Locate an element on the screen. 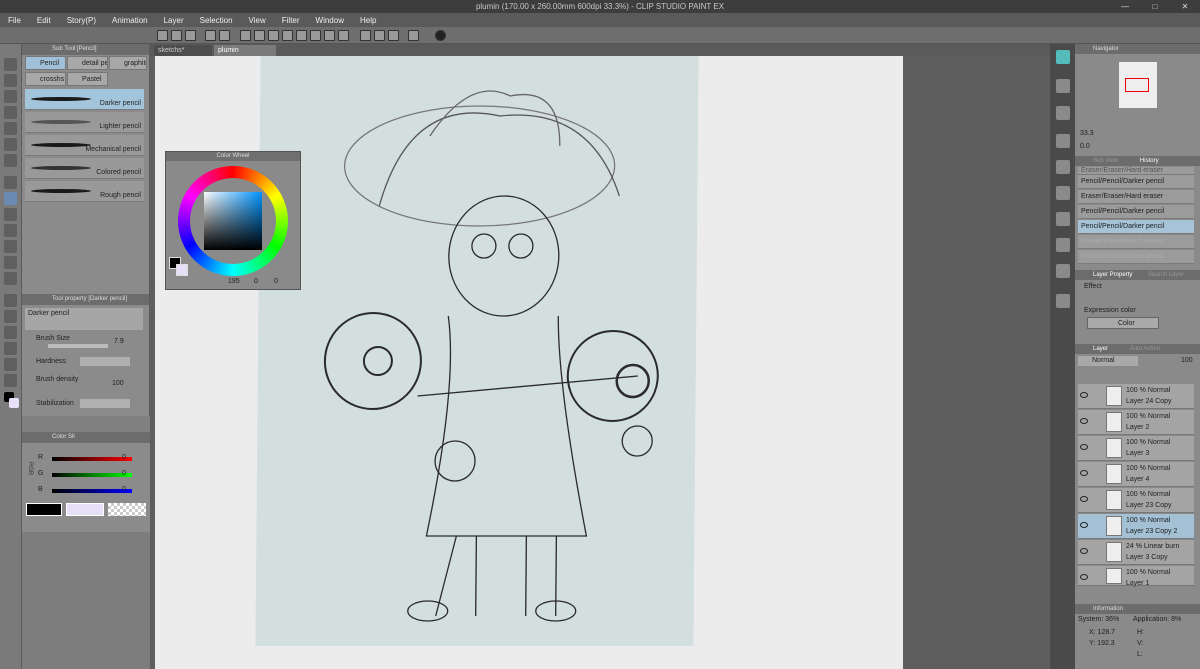  brush-item: Colored pencil is located at coordinates (84, 168).